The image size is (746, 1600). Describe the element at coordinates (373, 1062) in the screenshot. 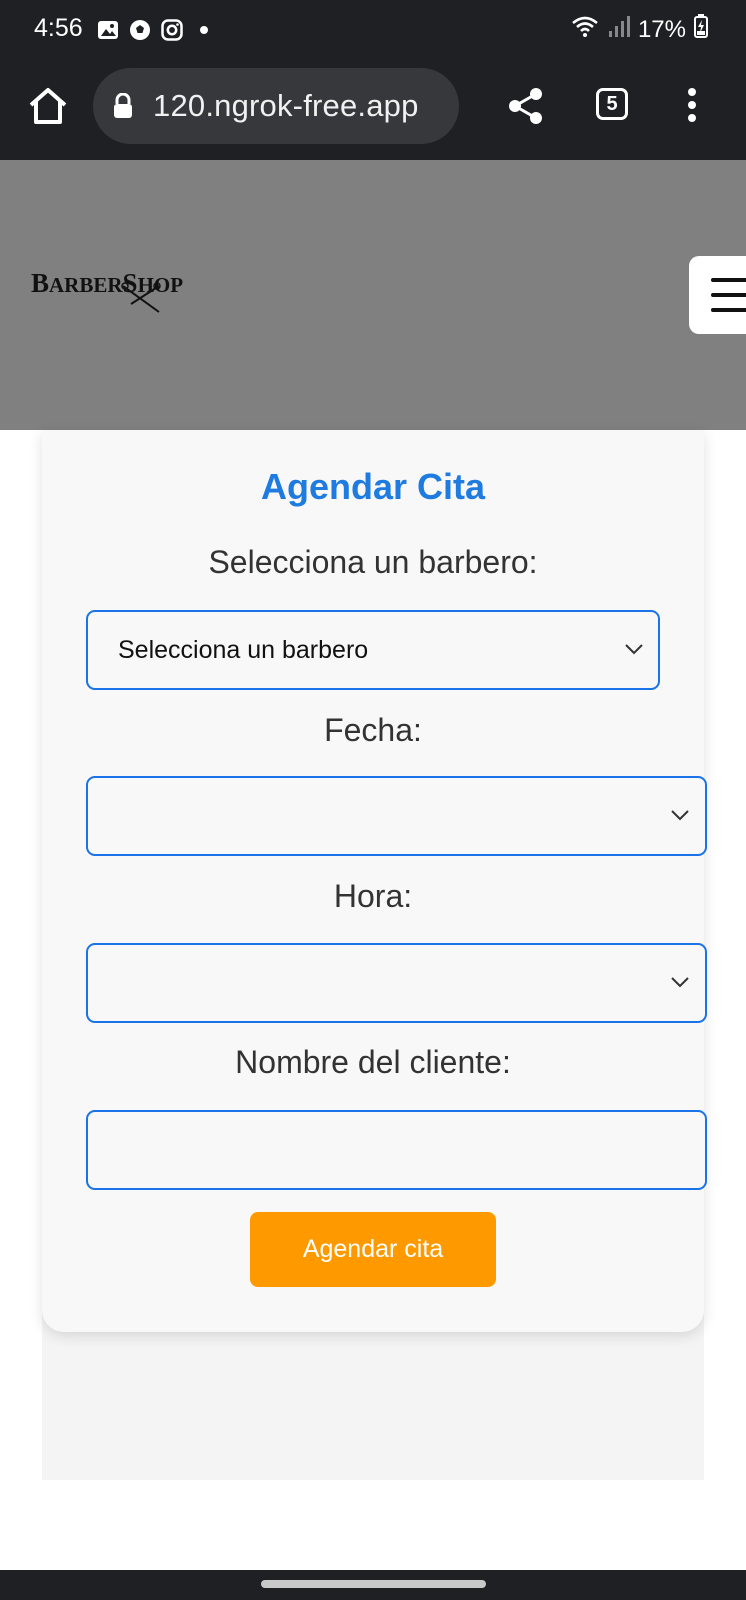

I see `client-name-label: Nombre del cliente:` at that location.